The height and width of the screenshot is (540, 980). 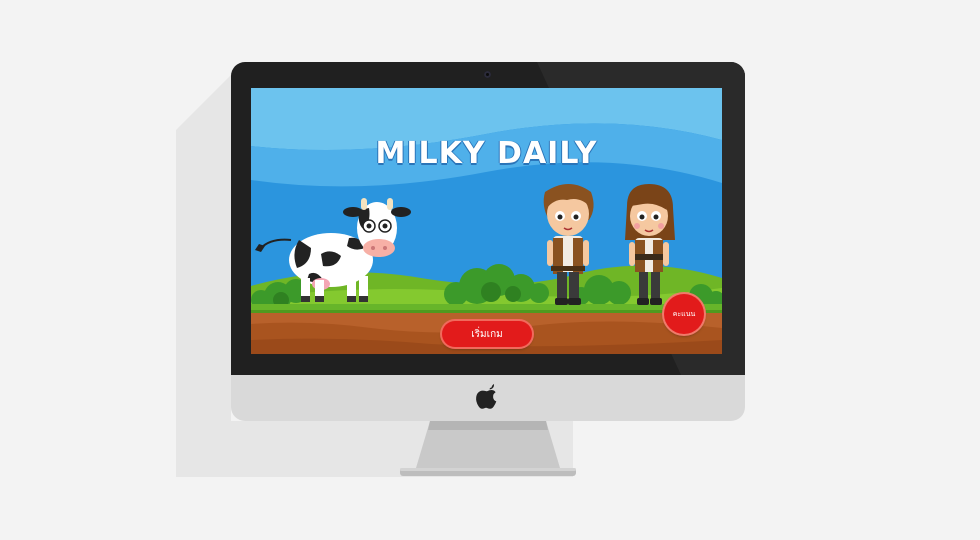 I want to click on apple-logo-icon, so click(x=486, y=396).